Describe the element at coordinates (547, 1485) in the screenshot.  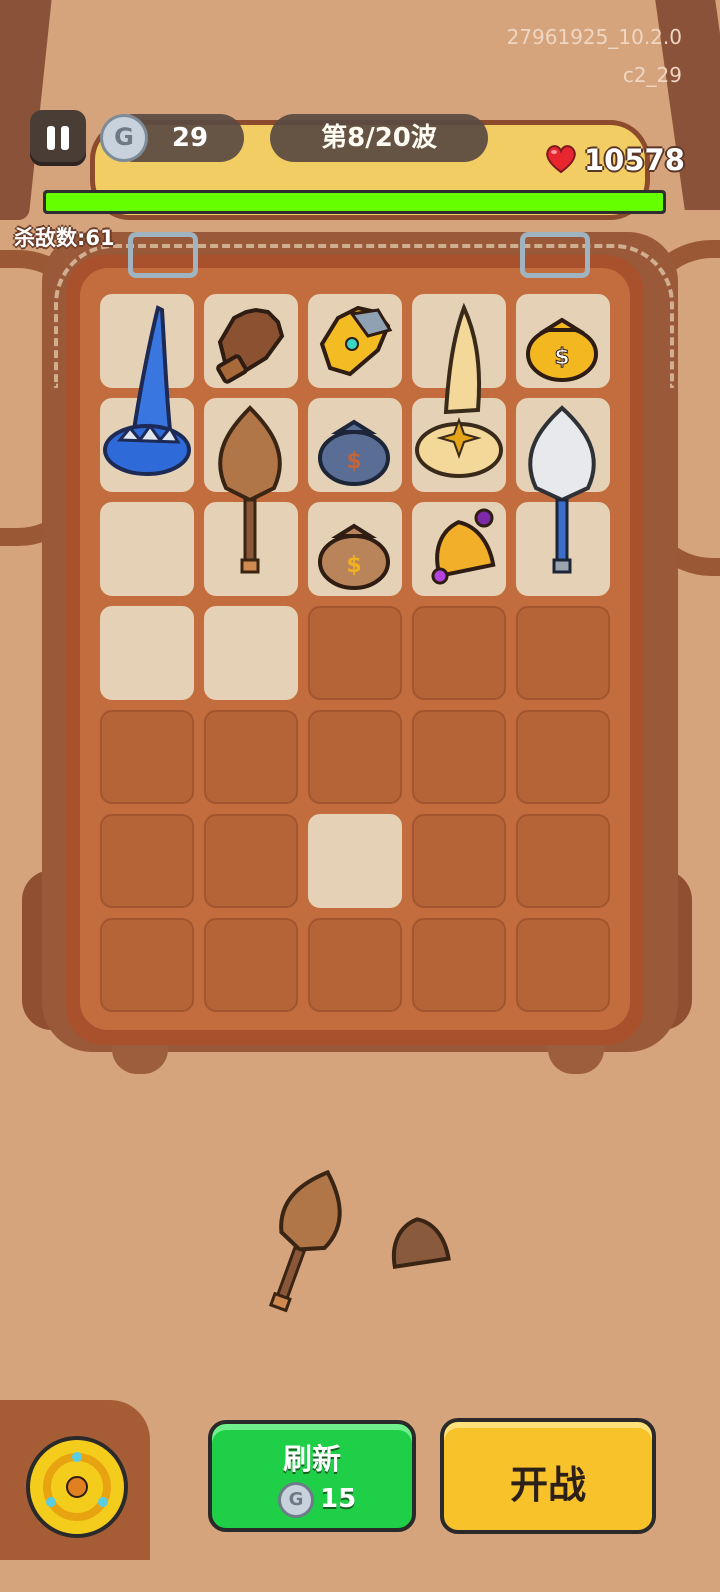
I see `start-battle-label: 开战` at that location.